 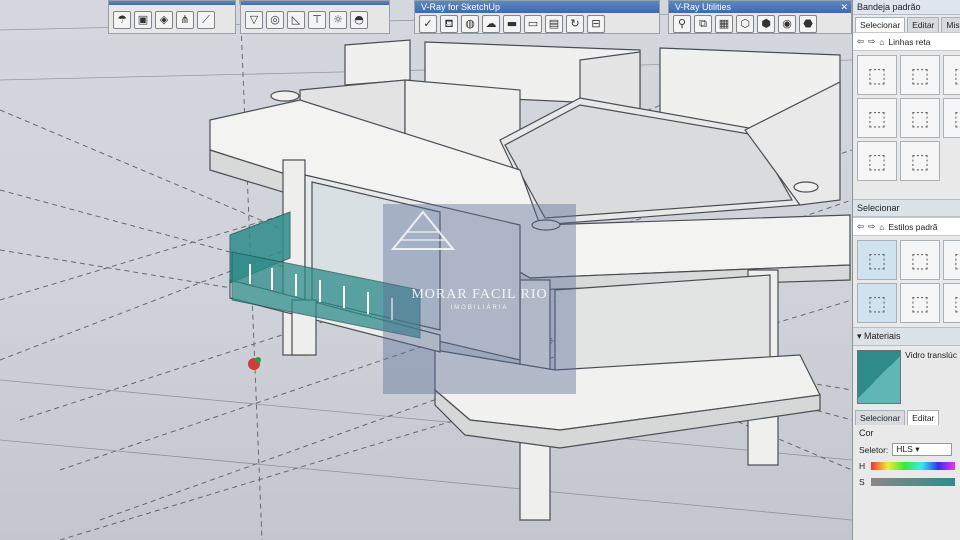 I want to click on box-icon: ⬡, so click(x=745, y=24).